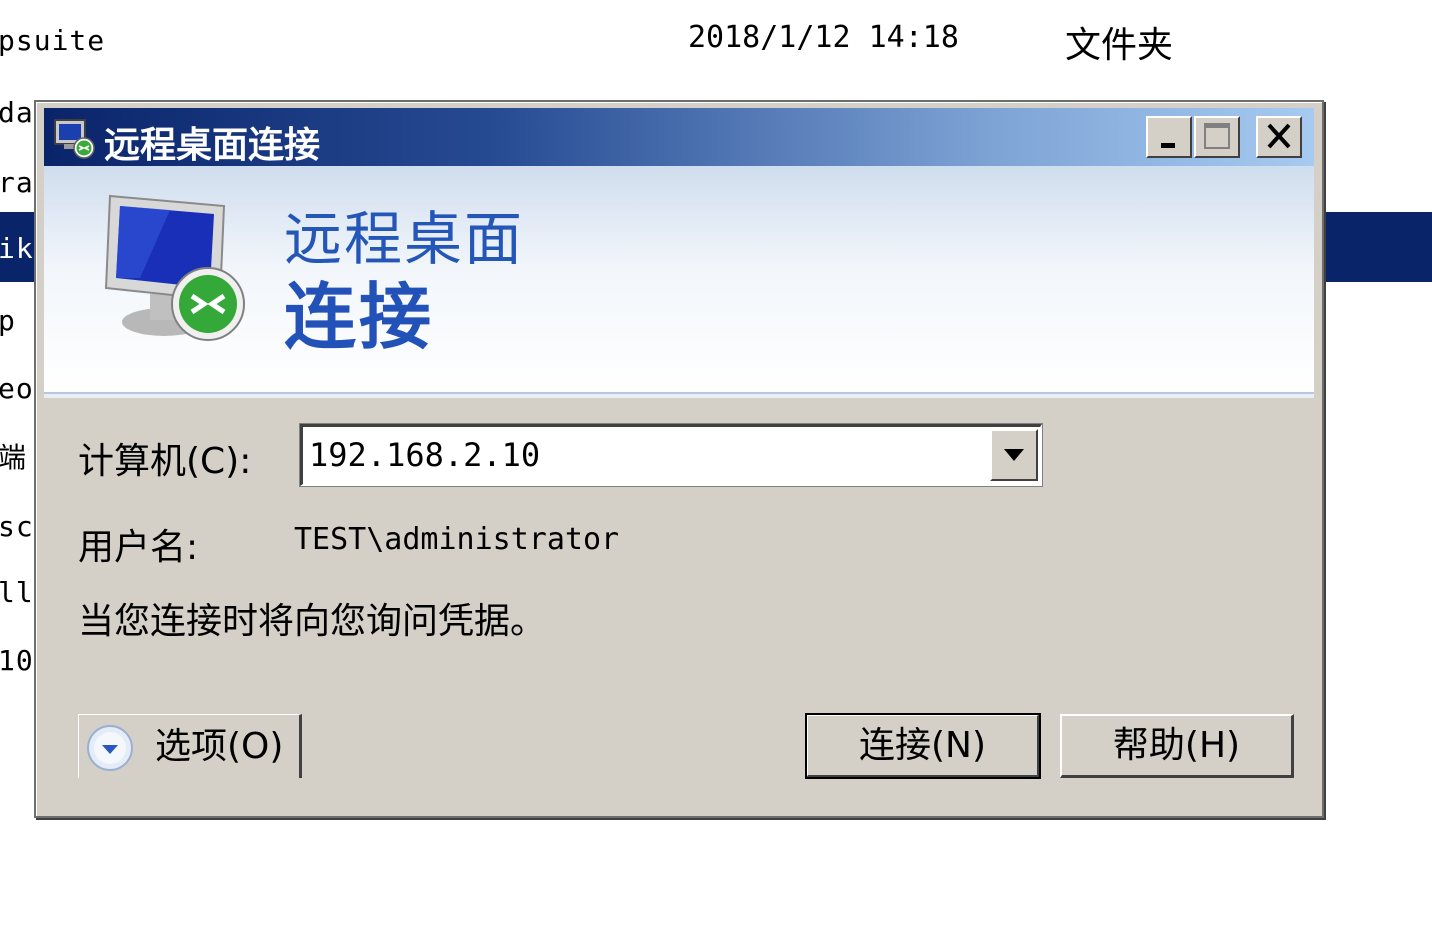 Image resolution: width=1432 pixels, height=940 pixels. I want to click on help-button: 帮助(H), so click(1177, 746).